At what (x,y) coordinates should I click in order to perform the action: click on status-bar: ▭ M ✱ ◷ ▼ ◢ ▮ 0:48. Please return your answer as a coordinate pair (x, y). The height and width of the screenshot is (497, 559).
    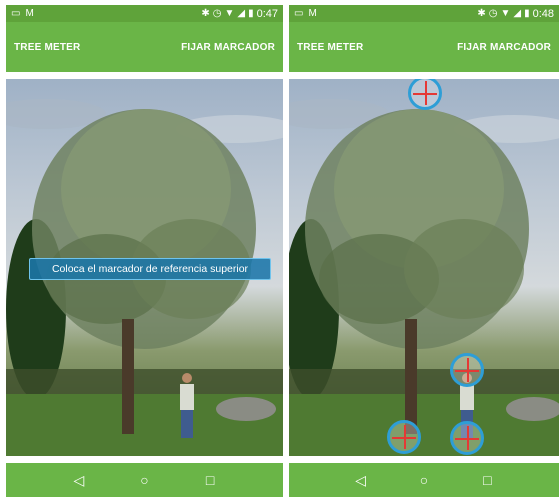
    Looking at the image, I should click on (424, 13).